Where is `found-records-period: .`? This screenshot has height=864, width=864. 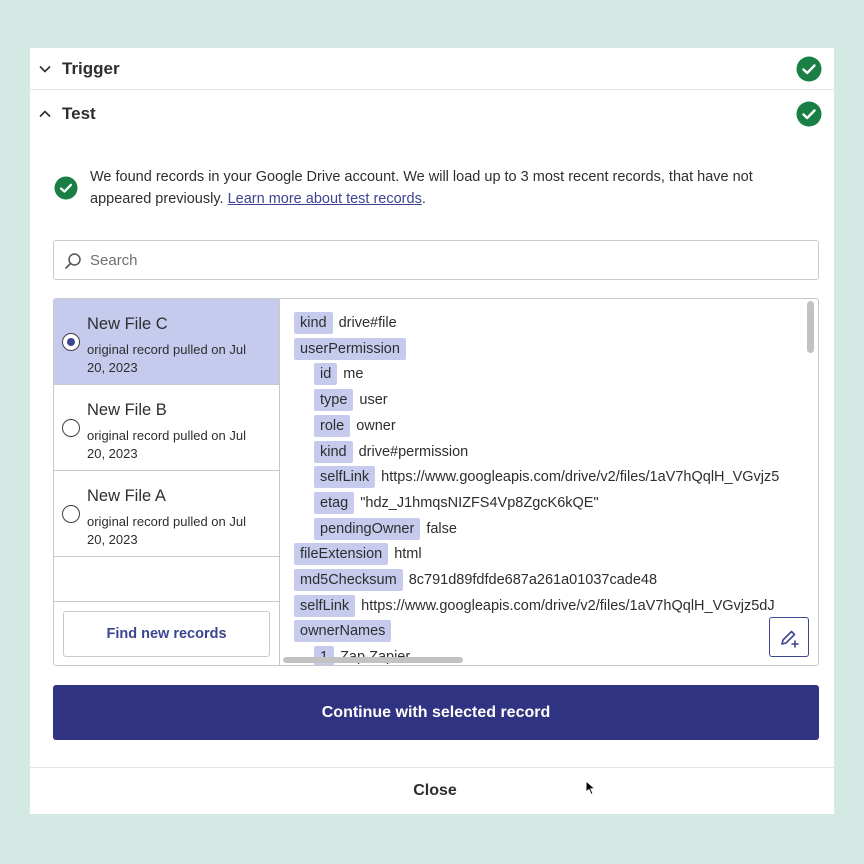
found-records-period: . is located at coordinates (423, 199).